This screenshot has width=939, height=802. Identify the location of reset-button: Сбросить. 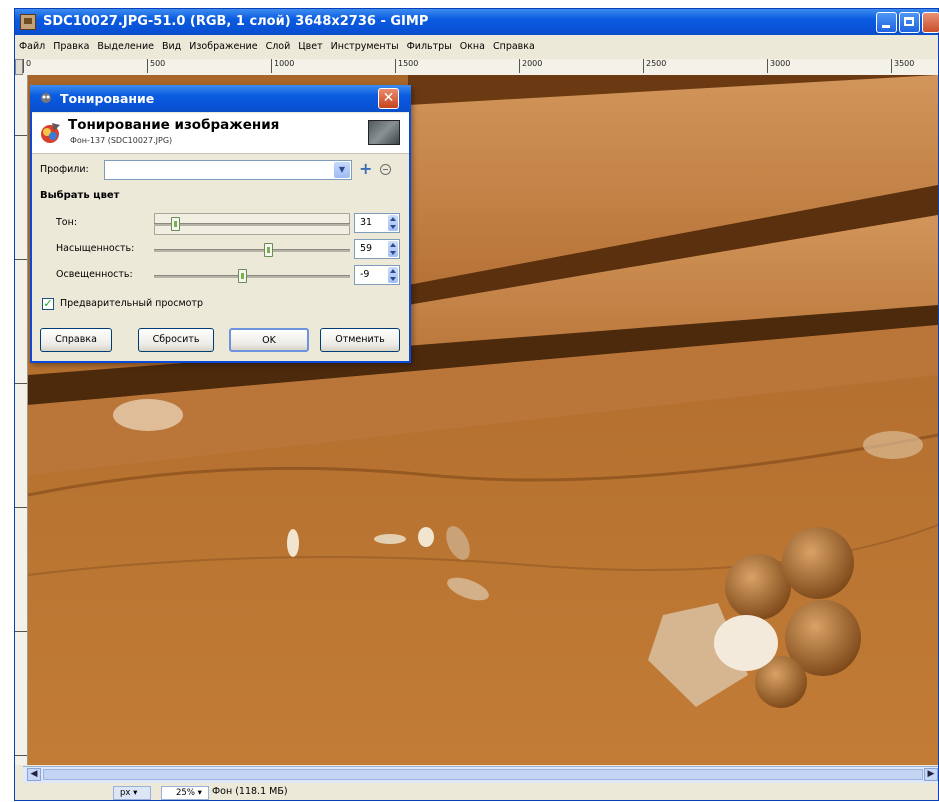
(176, 340).